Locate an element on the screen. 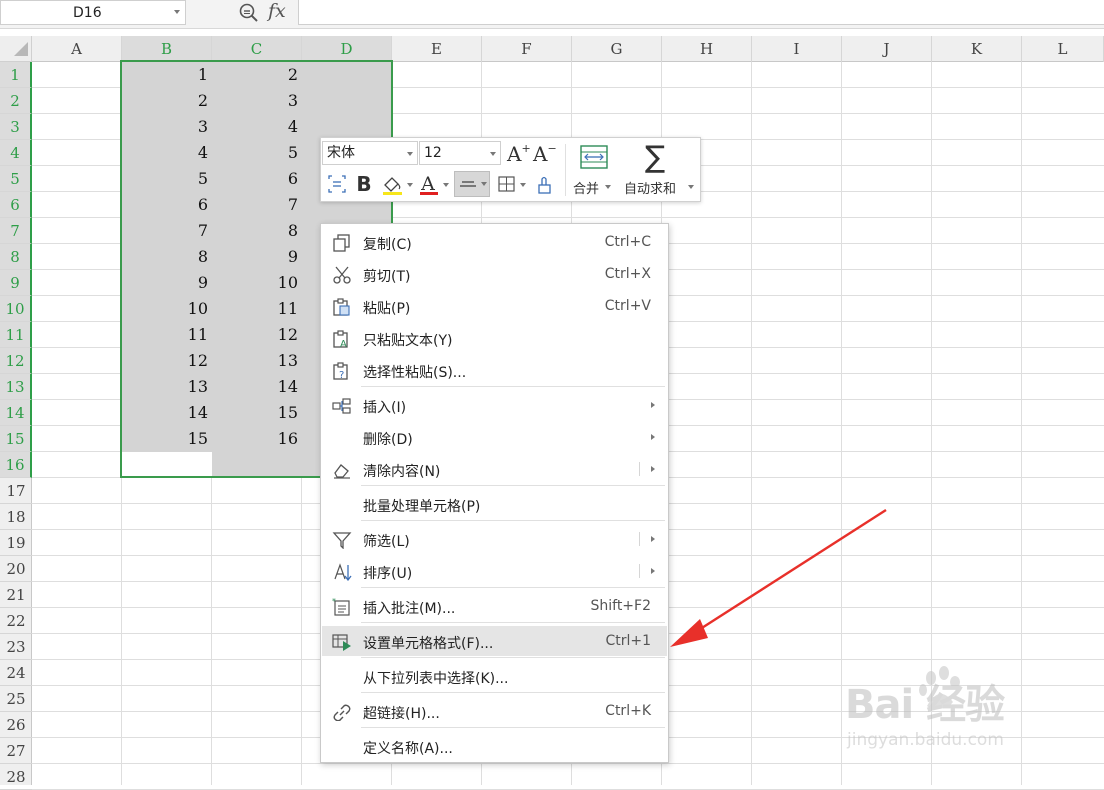  column-header-D: D is located at coordinates (347, 49).